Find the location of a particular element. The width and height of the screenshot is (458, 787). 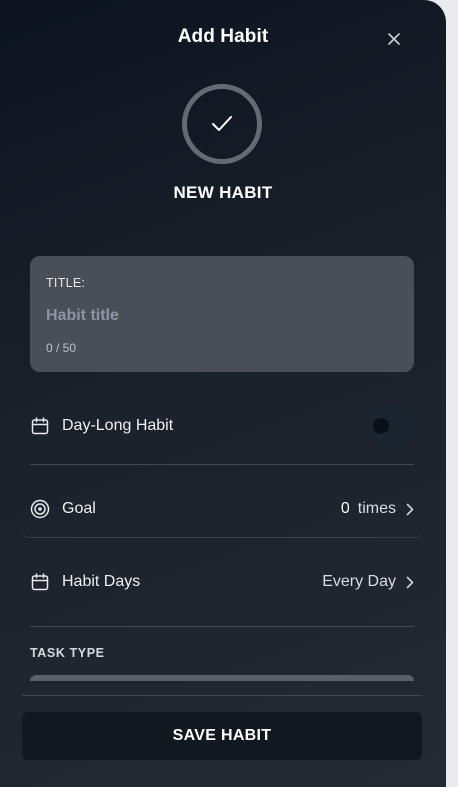

task-type-label: TASK TYPE is located at coordinates (67, 653).